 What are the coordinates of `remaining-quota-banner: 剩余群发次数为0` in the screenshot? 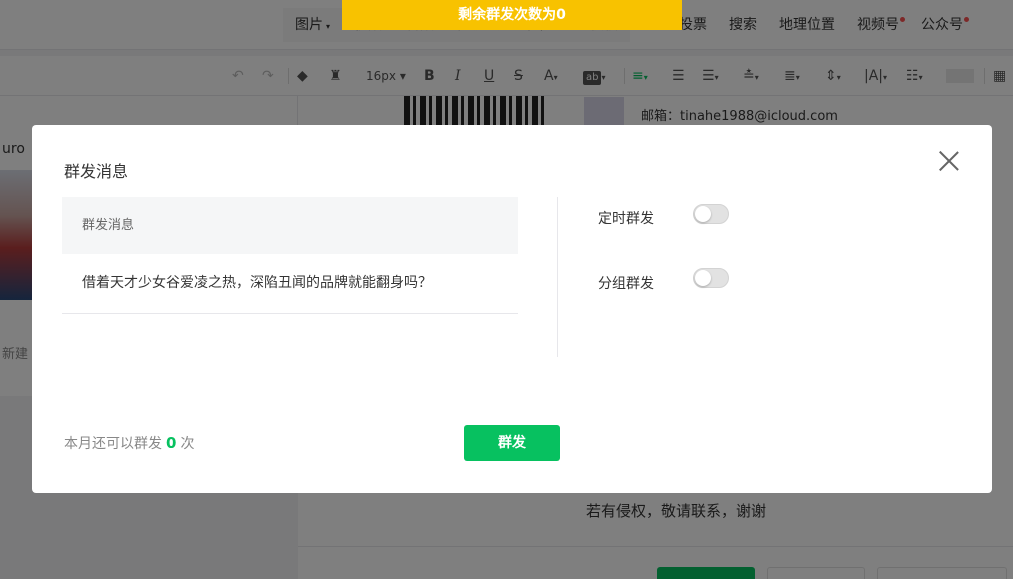 It's located at (512, 15).